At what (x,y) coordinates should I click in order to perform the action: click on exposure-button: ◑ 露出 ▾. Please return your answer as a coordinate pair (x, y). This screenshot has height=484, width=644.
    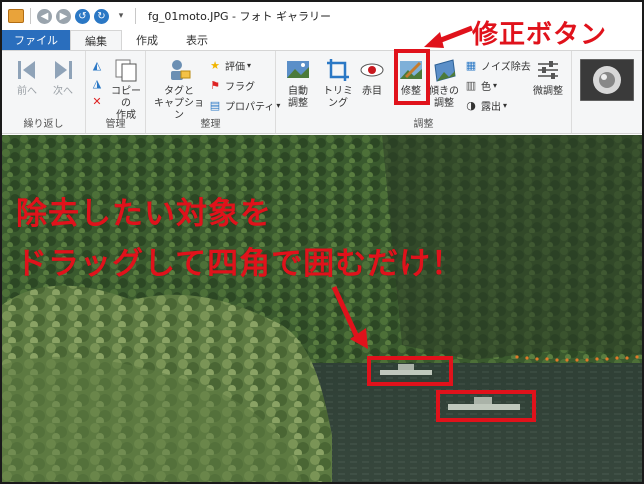
    Looking at the image, I should click on (485, 105).